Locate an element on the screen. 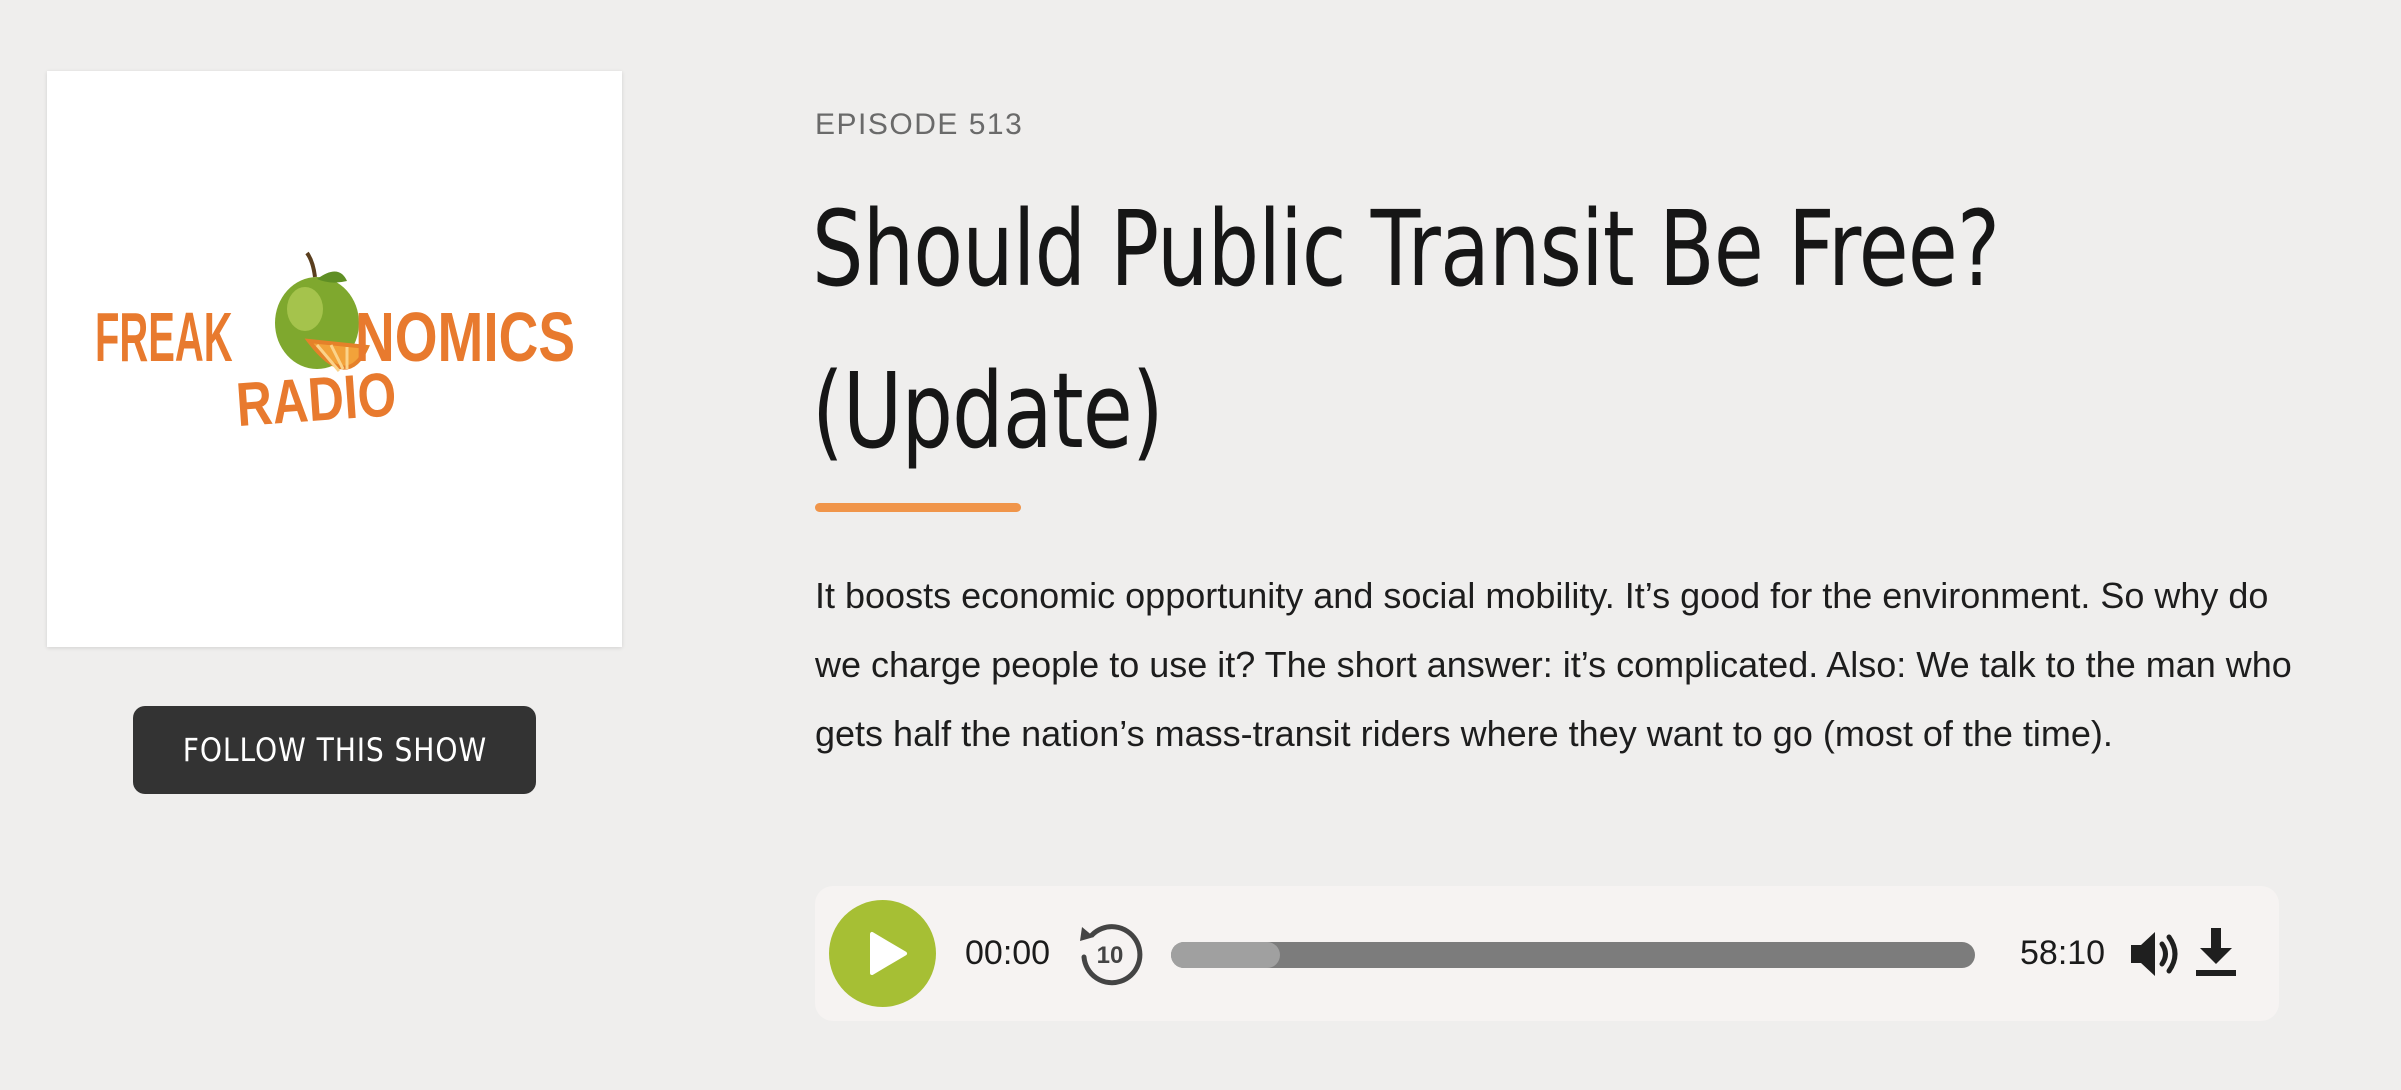 This screenshot has height=1090, width=2401. title-accent-divider is located at coordinates (918, 507).